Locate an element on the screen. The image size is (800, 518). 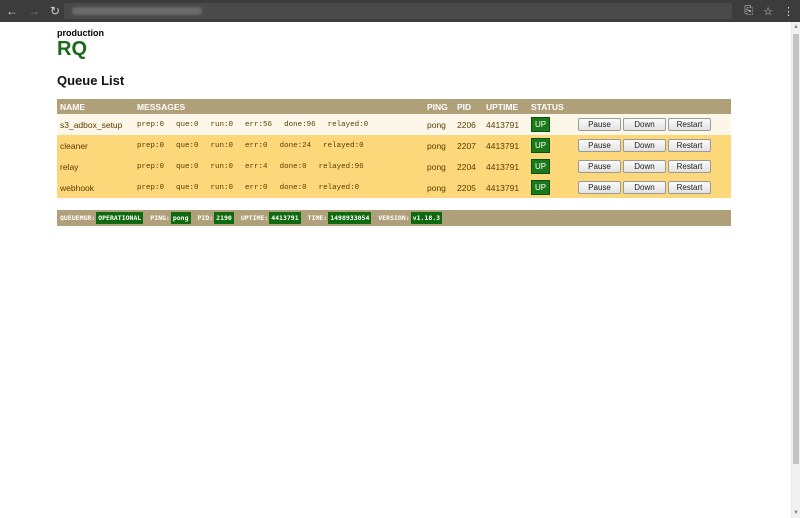
msg-err: err:4 is located at coordinates (256, 166).